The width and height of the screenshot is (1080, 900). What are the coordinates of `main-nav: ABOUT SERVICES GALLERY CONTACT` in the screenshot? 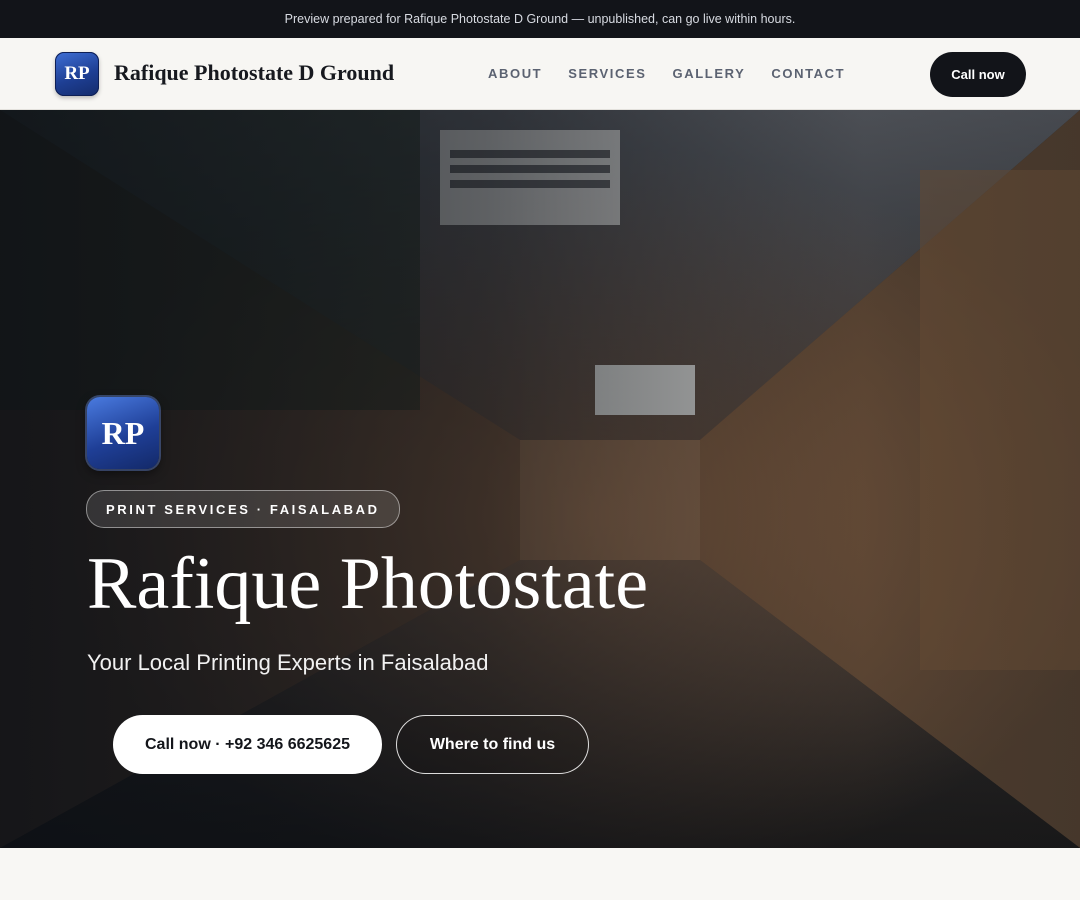 It's located at (679, 73).